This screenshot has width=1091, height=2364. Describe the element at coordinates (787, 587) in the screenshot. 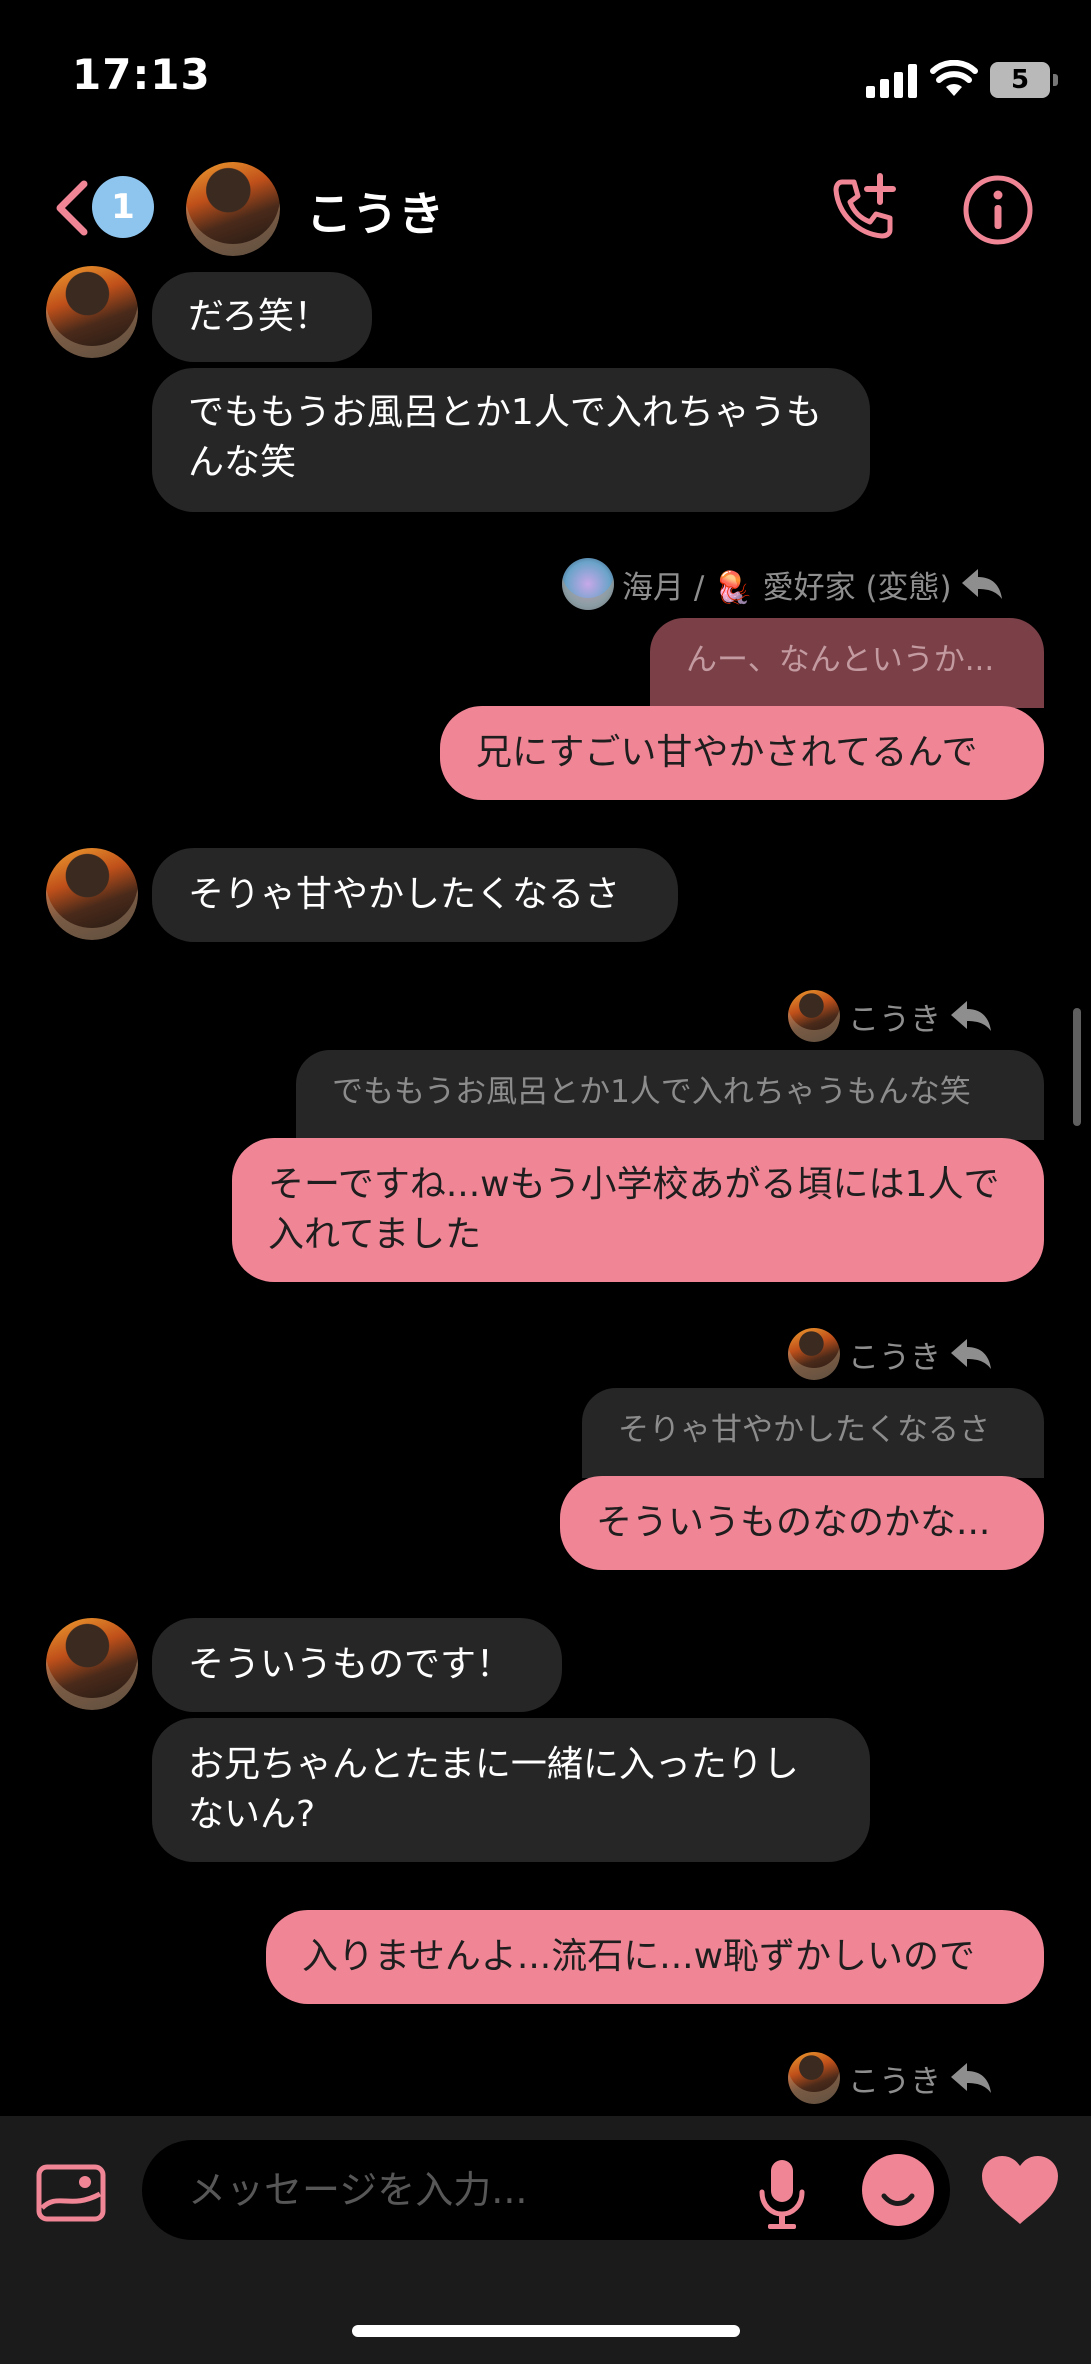

I see `reply-sender-name: 海月 / 🪼 愛好家 (変態)` at that location.